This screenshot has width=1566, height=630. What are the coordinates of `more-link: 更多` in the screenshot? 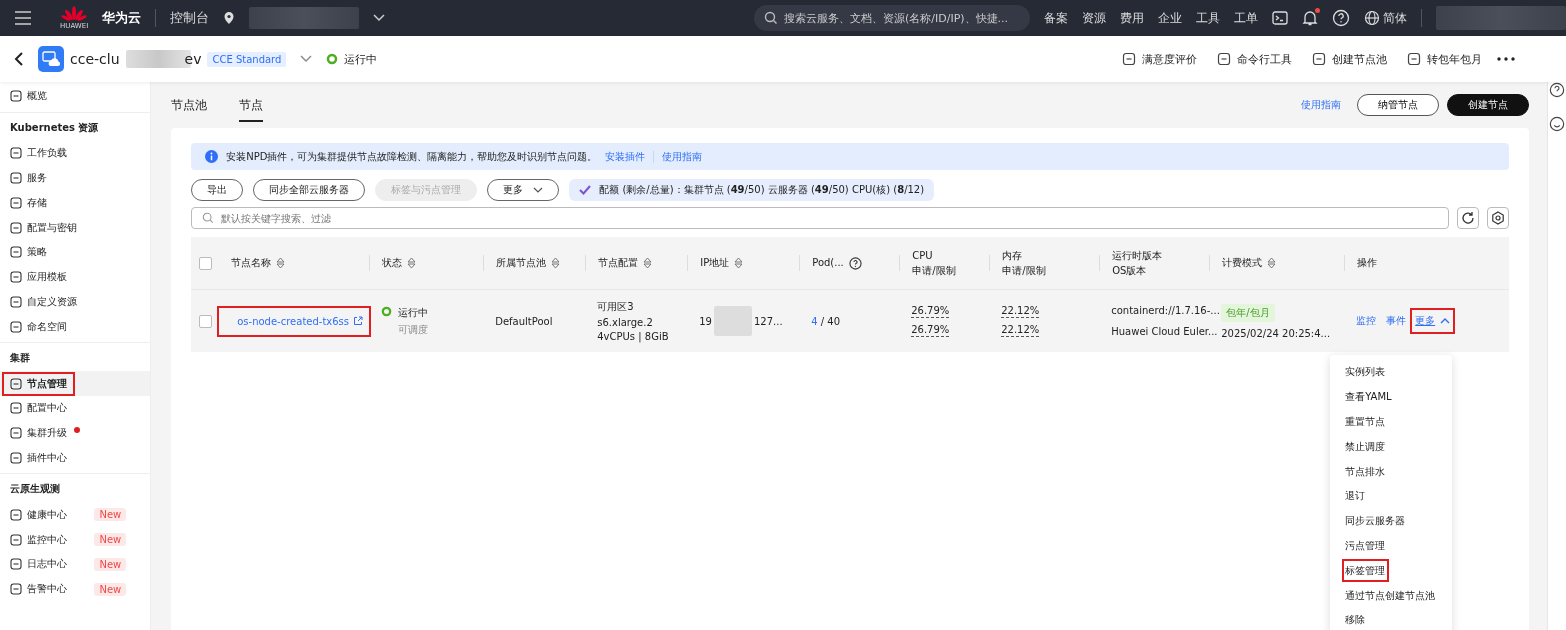 It's located at (1433, 321).